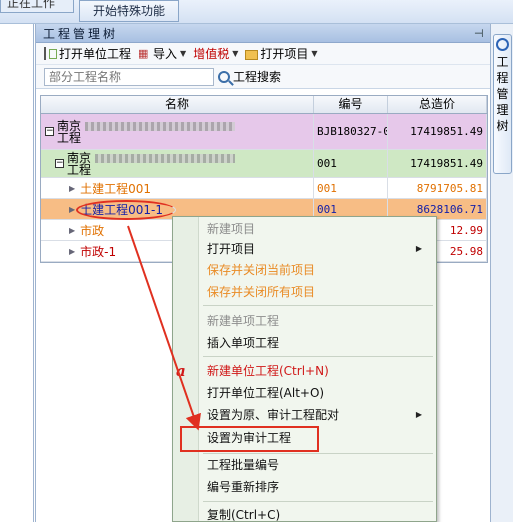  I want to click on search-bar: 工程搜索, so click(263, 77).